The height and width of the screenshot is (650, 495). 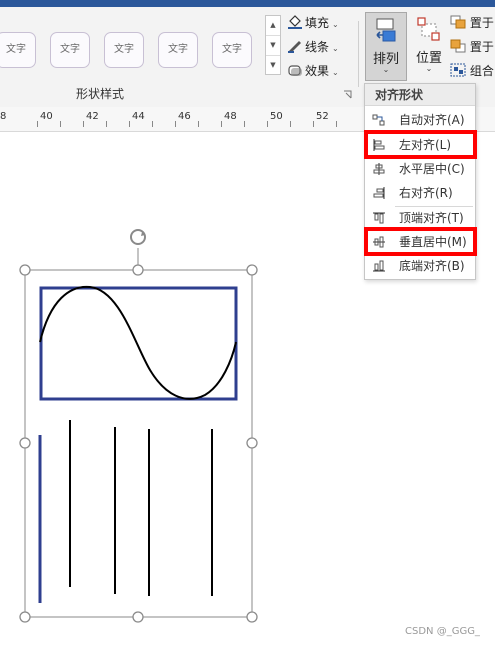 I want to click on sine-wave-shape, so click(x=138, y=342).